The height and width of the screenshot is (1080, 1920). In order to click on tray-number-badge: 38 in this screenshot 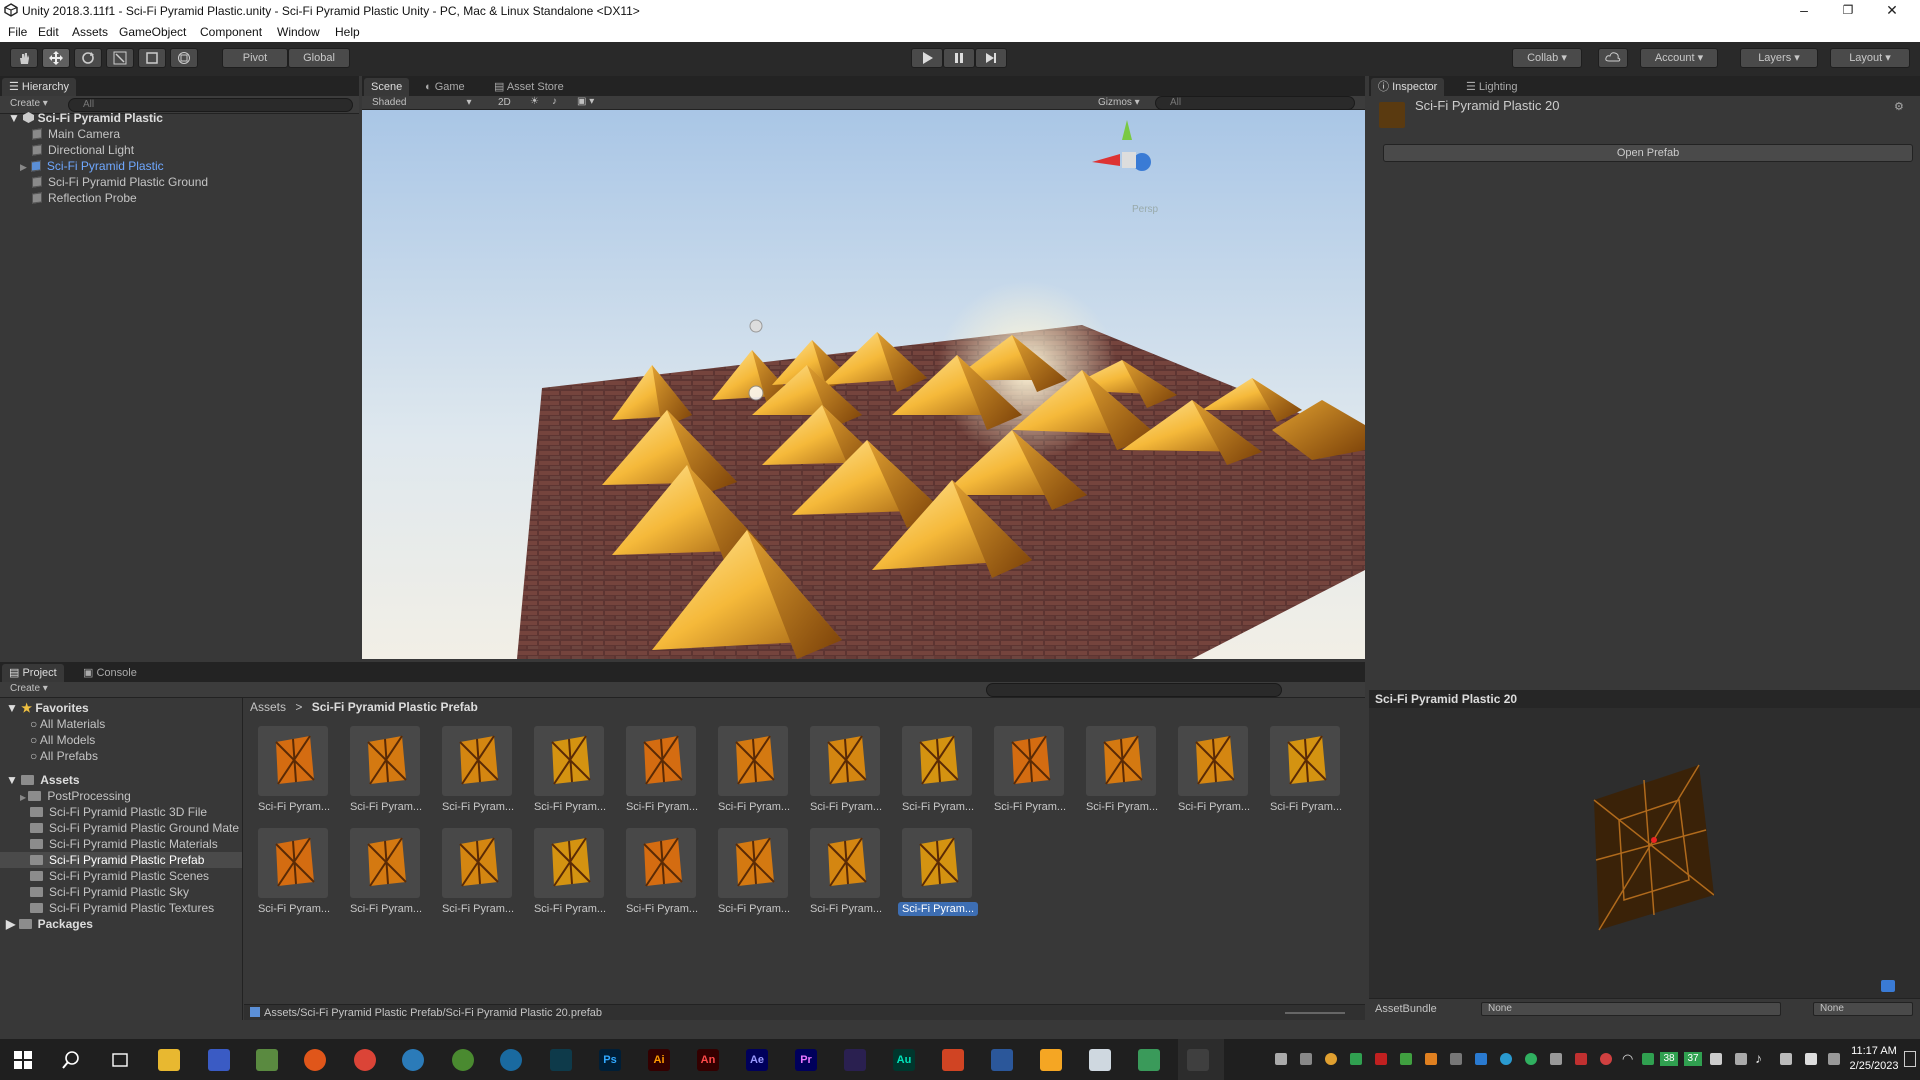, I will do `click(1669, 1059)`.